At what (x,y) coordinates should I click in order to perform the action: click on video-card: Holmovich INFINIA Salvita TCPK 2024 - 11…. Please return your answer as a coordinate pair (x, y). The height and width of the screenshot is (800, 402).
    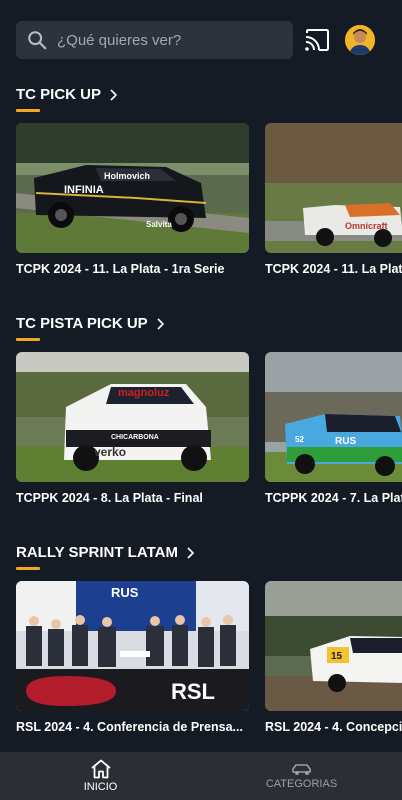
    Looking at the image, I should click on (132, 199).